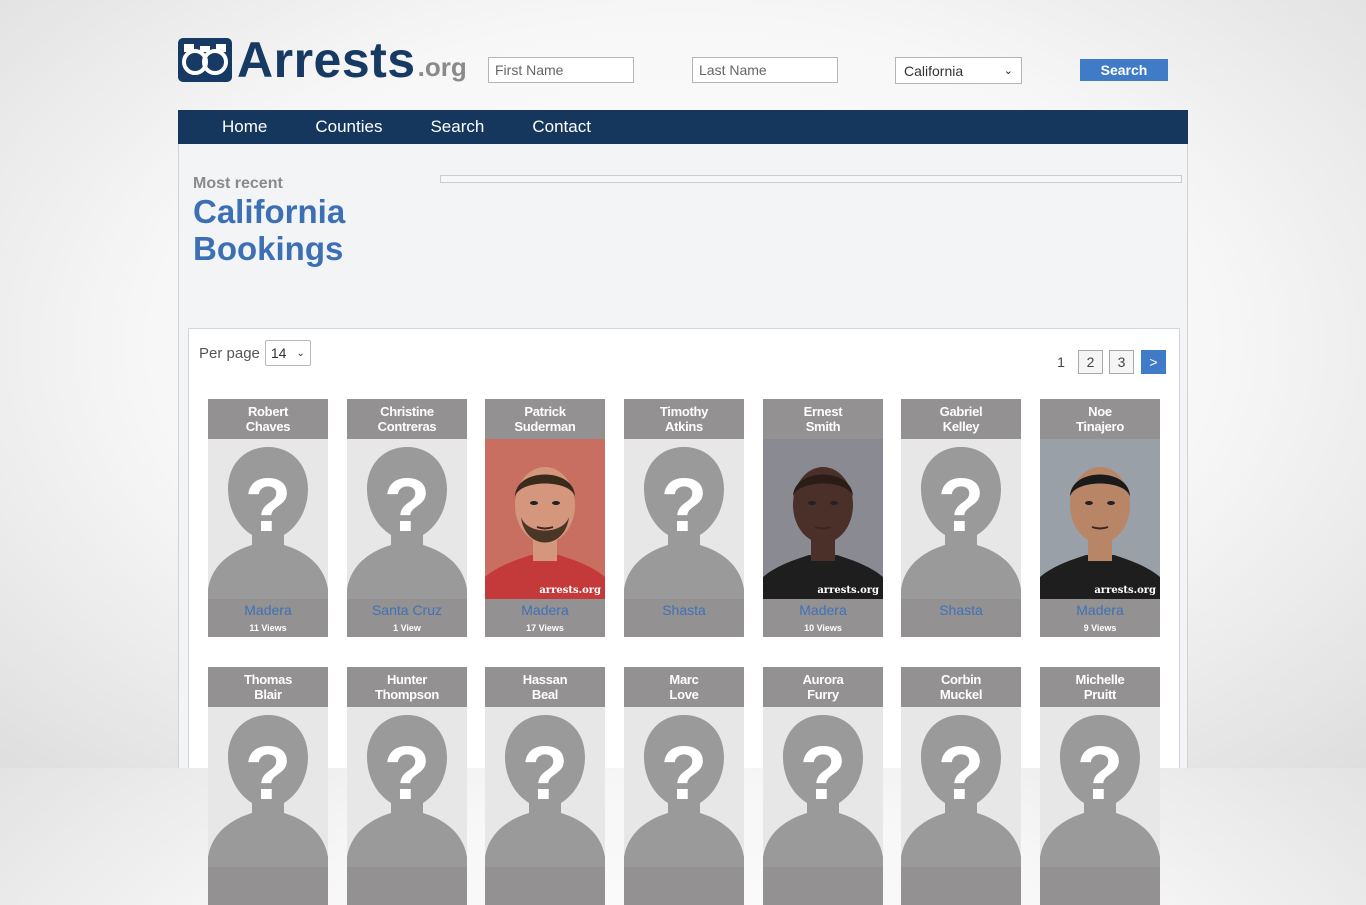  I want to click on booking-name: Corbin Muckel, so click(961, 687).